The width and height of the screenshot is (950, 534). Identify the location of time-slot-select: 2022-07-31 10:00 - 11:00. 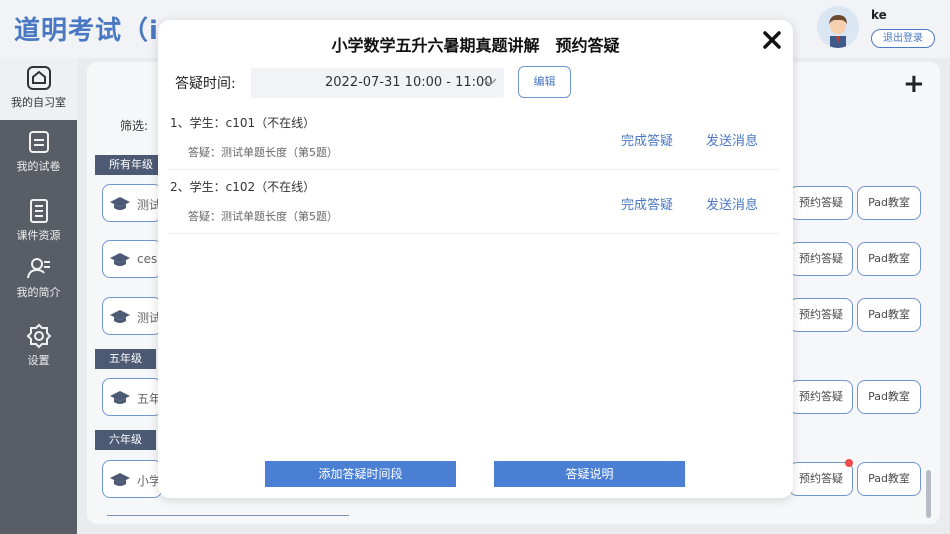
(377, 83).